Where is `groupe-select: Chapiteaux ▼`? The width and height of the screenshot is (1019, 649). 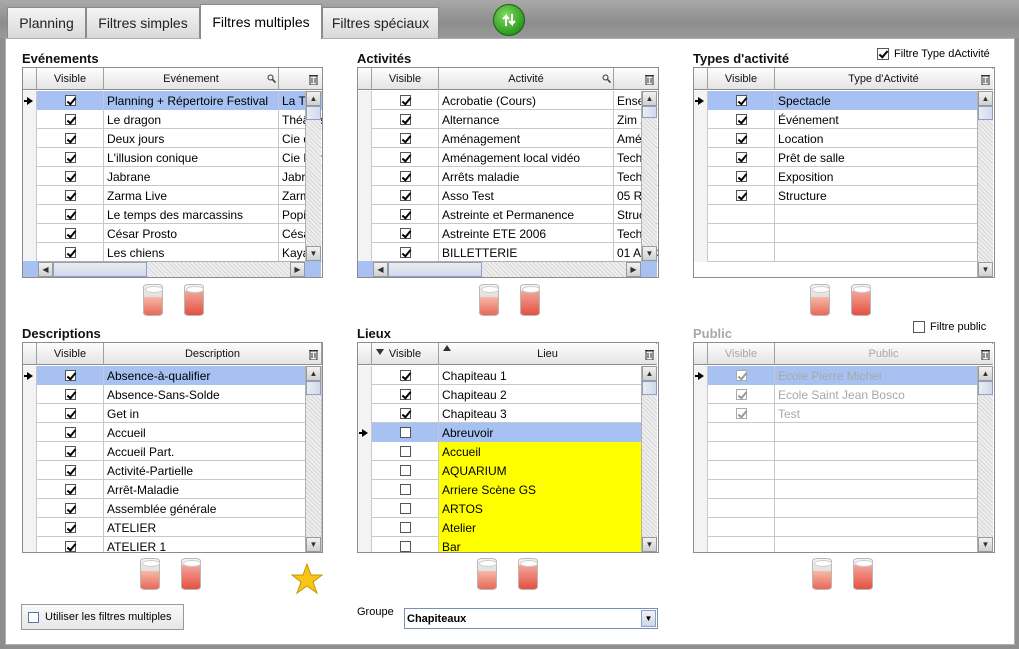
groupe-select: Chapiteaux ▼ is located at coordinates (531, 618).